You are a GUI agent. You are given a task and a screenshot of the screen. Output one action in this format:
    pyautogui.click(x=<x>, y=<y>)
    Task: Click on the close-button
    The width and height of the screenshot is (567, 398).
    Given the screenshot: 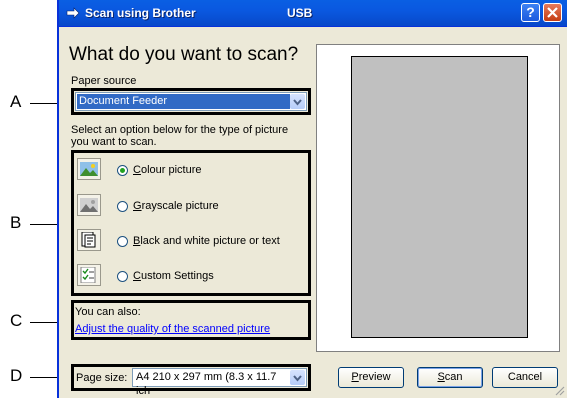 What is the action you would take?
    pyautogui.click(x=552, y=12)
    